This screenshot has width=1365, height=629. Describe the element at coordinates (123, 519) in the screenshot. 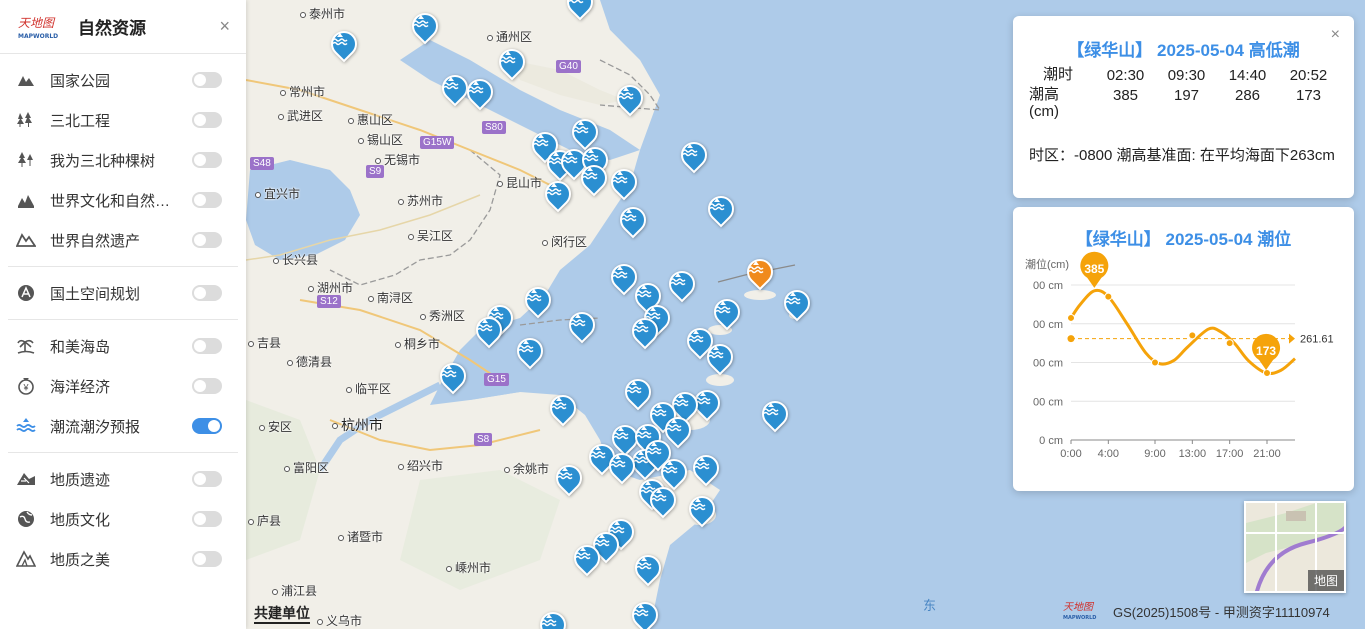

I see `layer-item: 地质文化` at that location.